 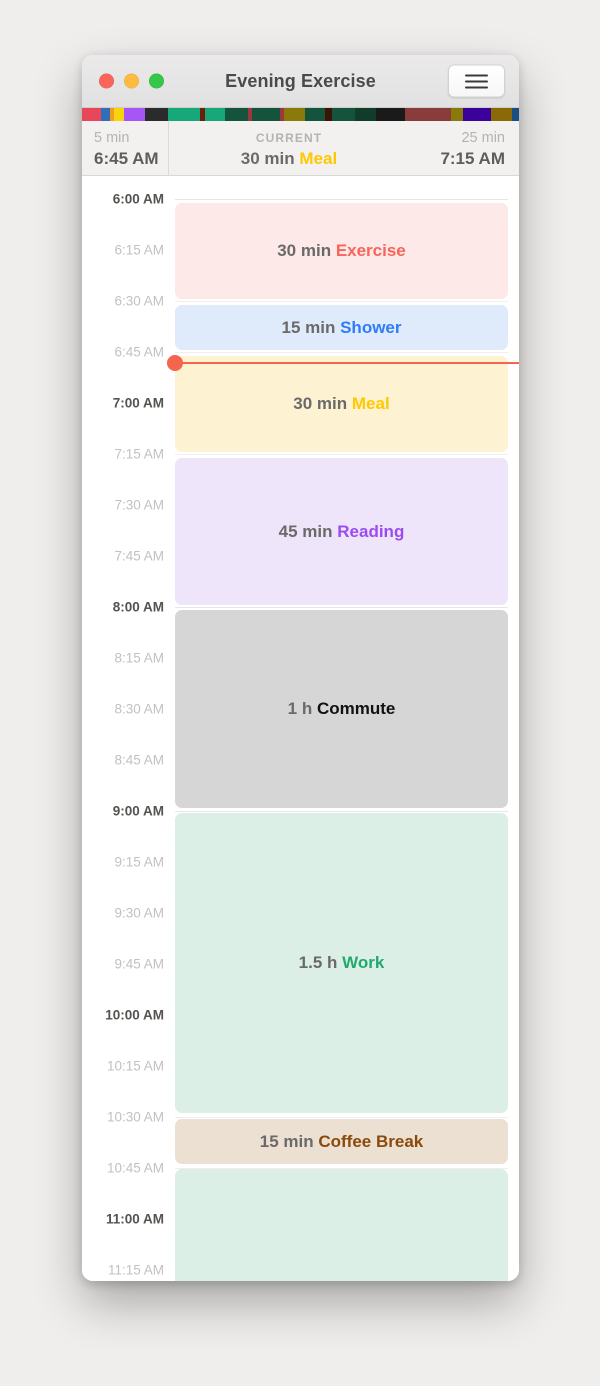 What do you see at coordinates (289, 138) in the screenshot?
I see `summary-current-heading: CURRENT` at bounding box center [289, 138].